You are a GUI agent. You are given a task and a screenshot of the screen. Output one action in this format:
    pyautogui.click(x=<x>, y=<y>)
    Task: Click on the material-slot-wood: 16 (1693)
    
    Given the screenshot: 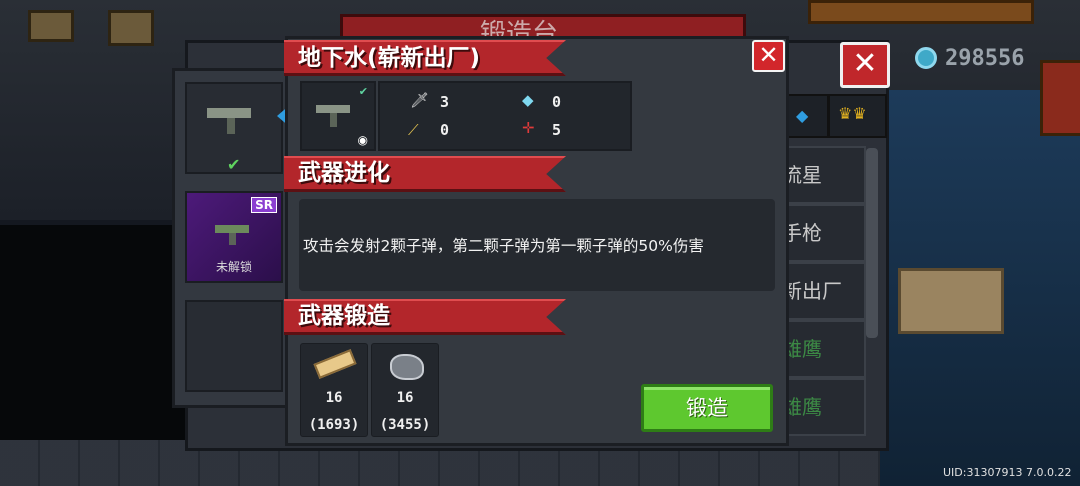 What is the action you would take?
    pyautogui.click(x=334, y=390)
    